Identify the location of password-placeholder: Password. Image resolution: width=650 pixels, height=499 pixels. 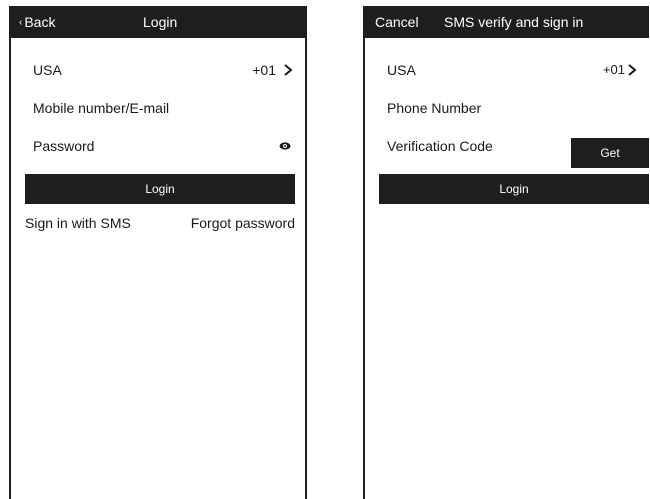
(64, 146).